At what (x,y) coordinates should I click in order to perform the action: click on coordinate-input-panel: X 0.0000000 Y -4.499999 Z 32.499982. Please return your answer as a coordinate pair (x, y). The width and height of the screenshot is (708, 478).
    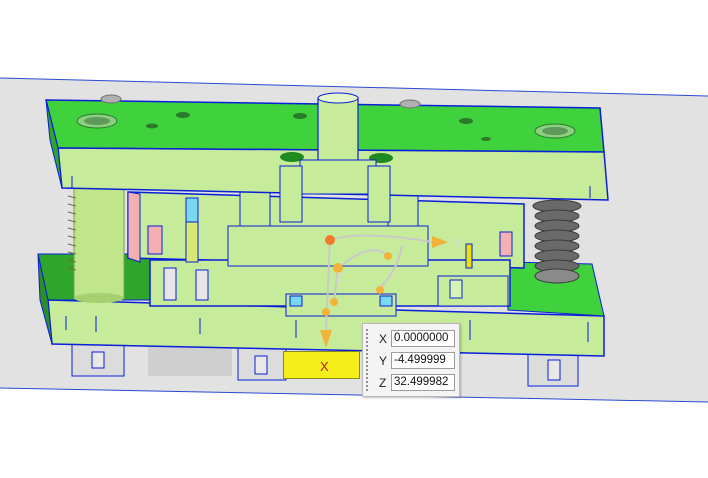
    Looking at the image, I should click on (411, 360).